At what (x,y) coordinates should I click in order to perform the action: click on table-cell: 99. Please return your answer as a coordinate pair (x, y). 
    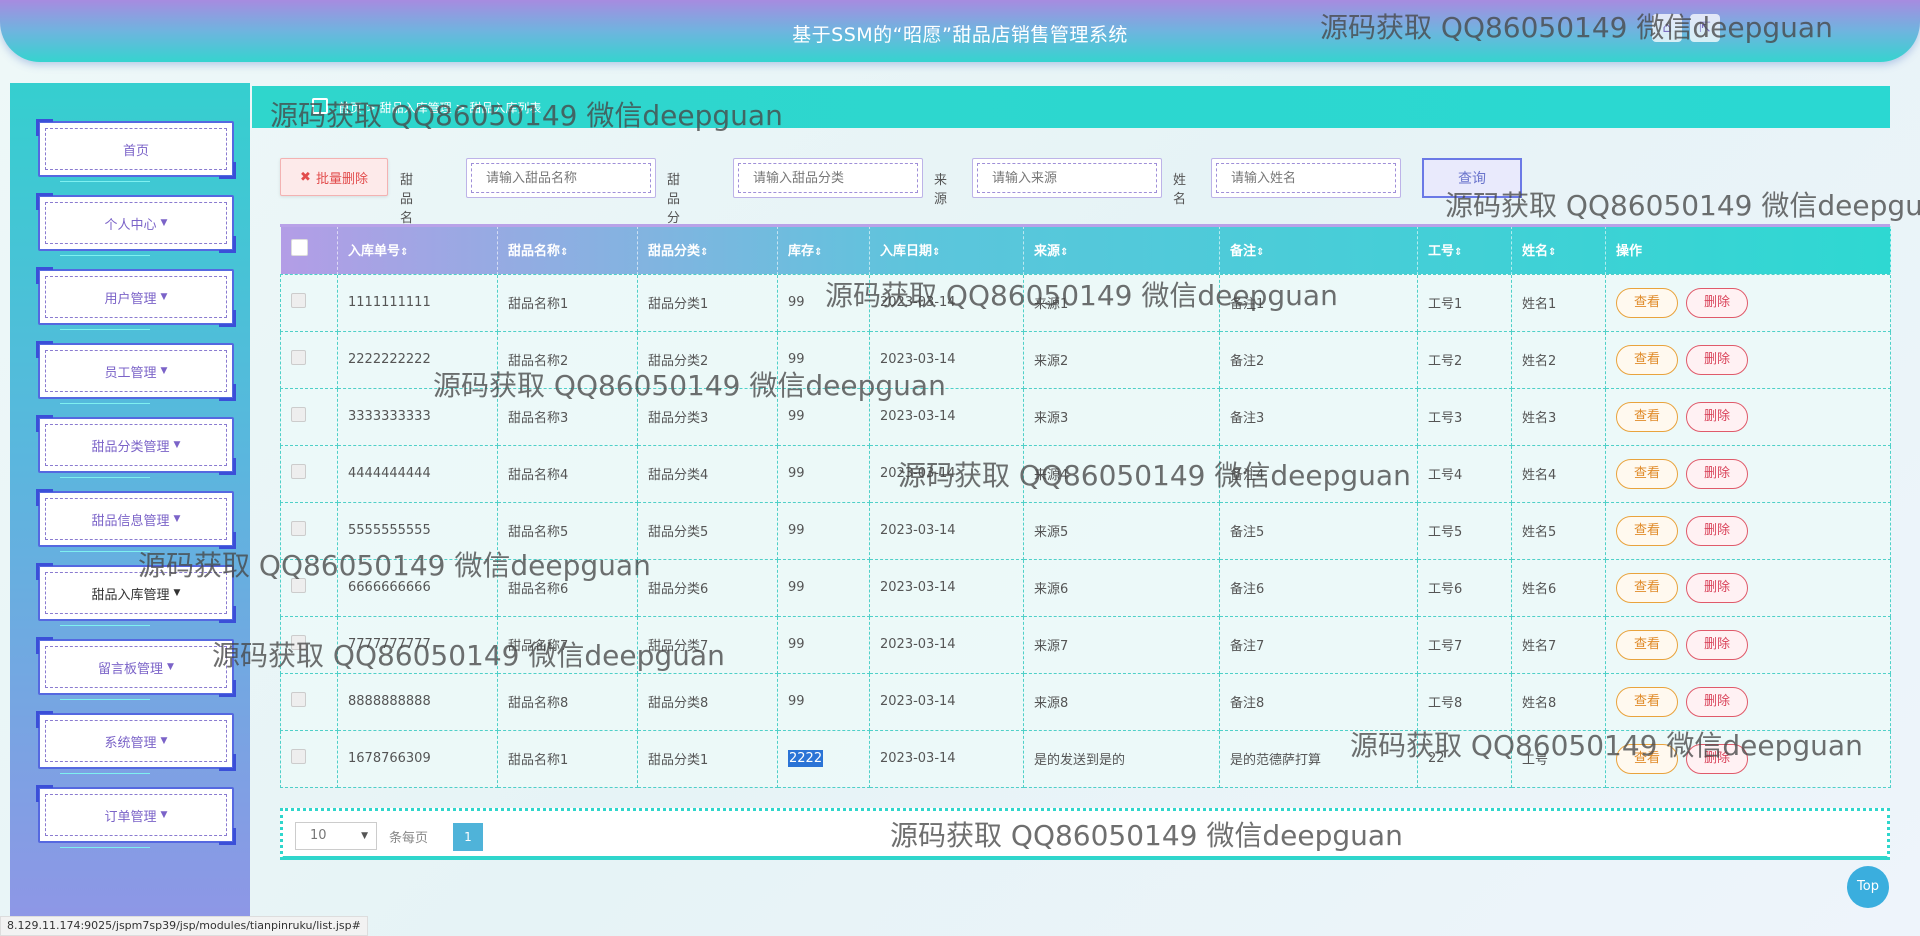
    Looking at the image, I should click on (823, 302).